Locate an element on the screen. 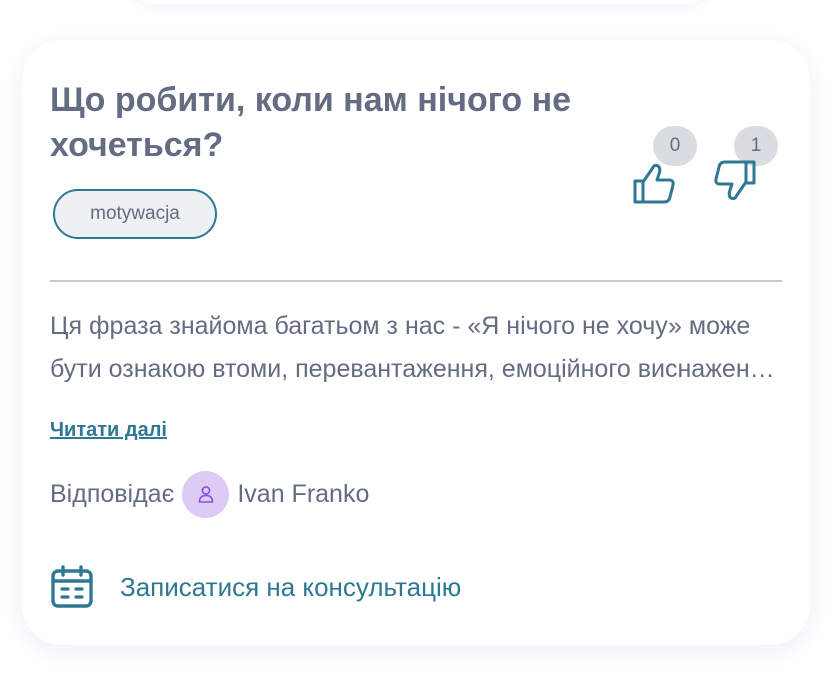 The height and width of the screenshot is (680, 836). thumbs-down-icon is located at coordinates (735, 180).